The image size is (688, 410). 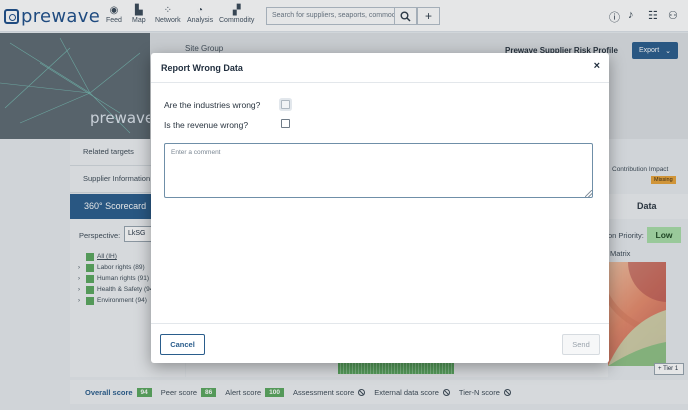 What do you see at coordinates (182, 344) in the screenshot?
I see `cancel-button: Cancel` at bounding box center [182, 344].